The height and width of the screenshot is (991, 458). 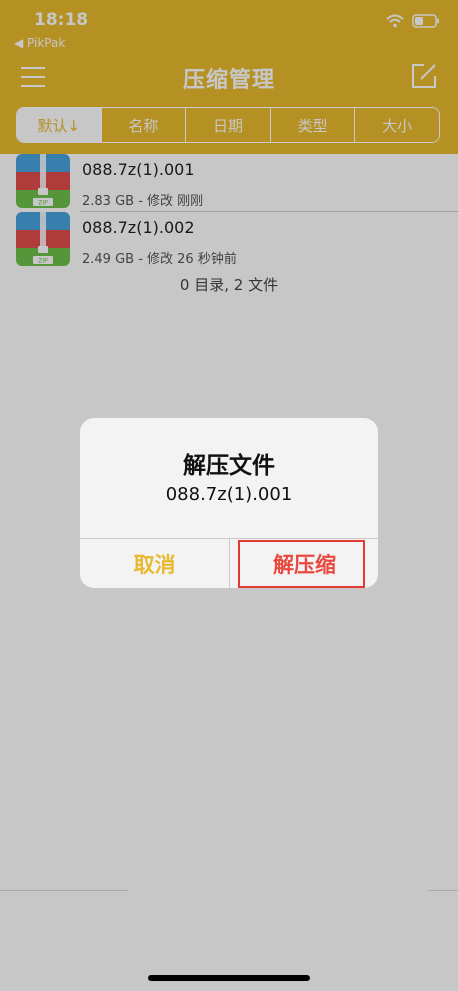 What do you see at coordinates (301, 564) in the screenshot?
I see `extract-button-highlight` at bounding box center [301, 564].